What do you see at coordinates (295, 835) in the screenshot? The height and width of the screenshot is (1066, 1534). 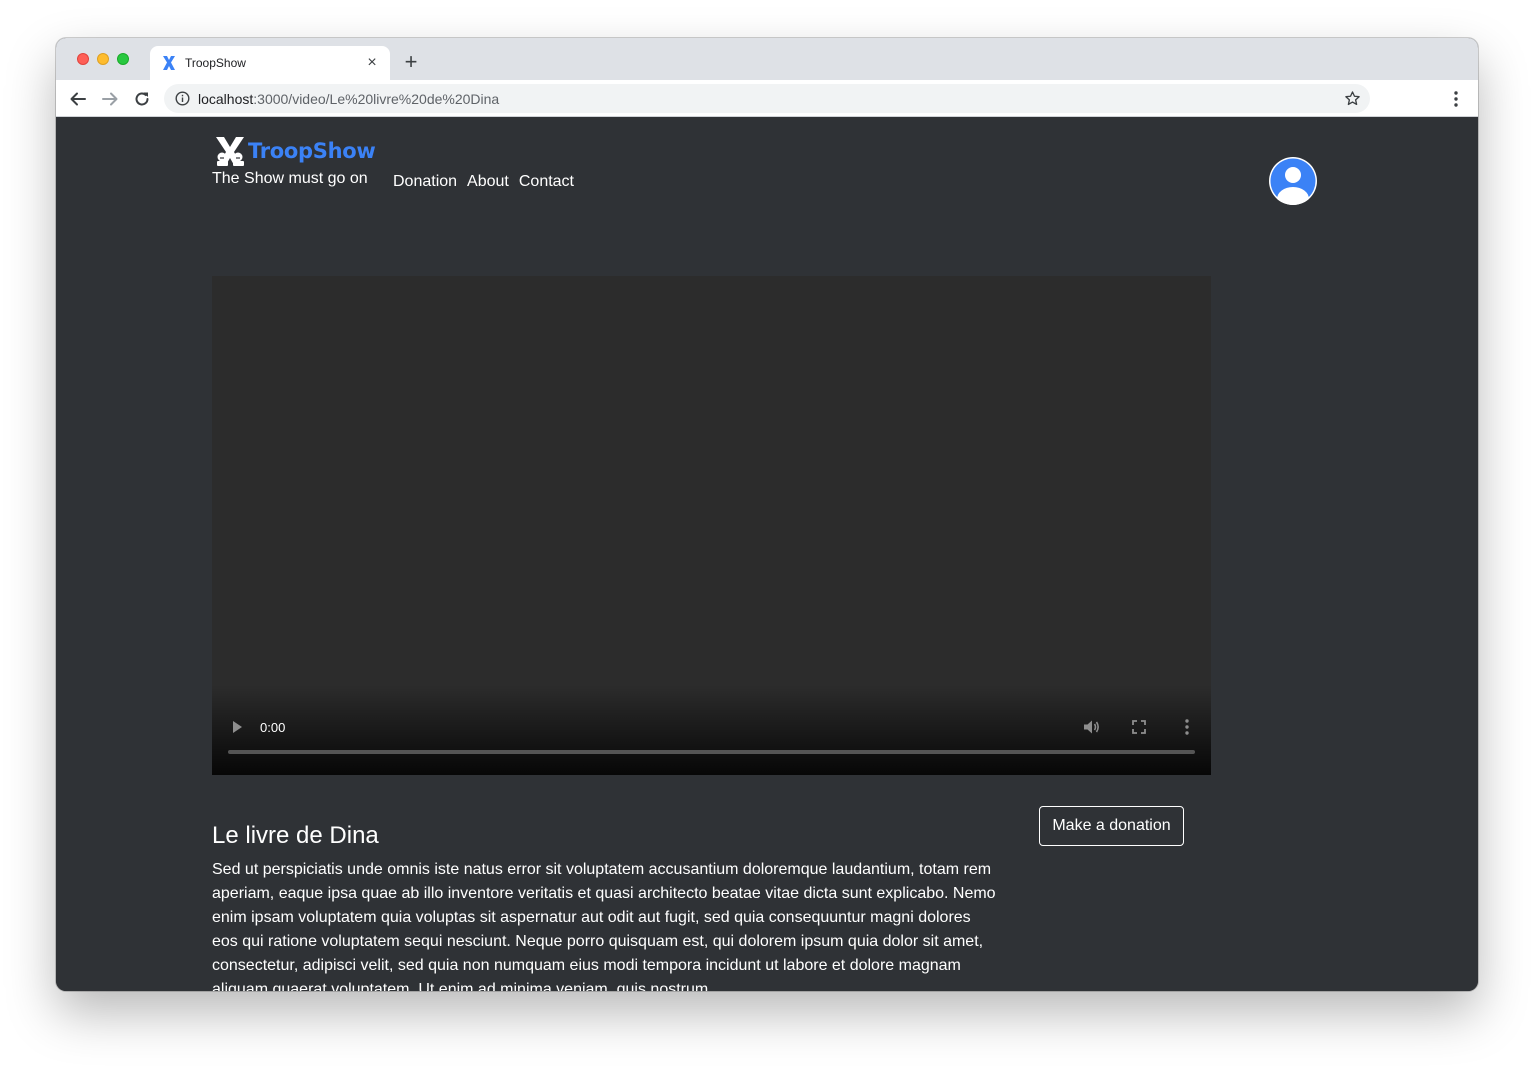 I see `video-title: Le livre de Dina` at bounding box center [295, 835].